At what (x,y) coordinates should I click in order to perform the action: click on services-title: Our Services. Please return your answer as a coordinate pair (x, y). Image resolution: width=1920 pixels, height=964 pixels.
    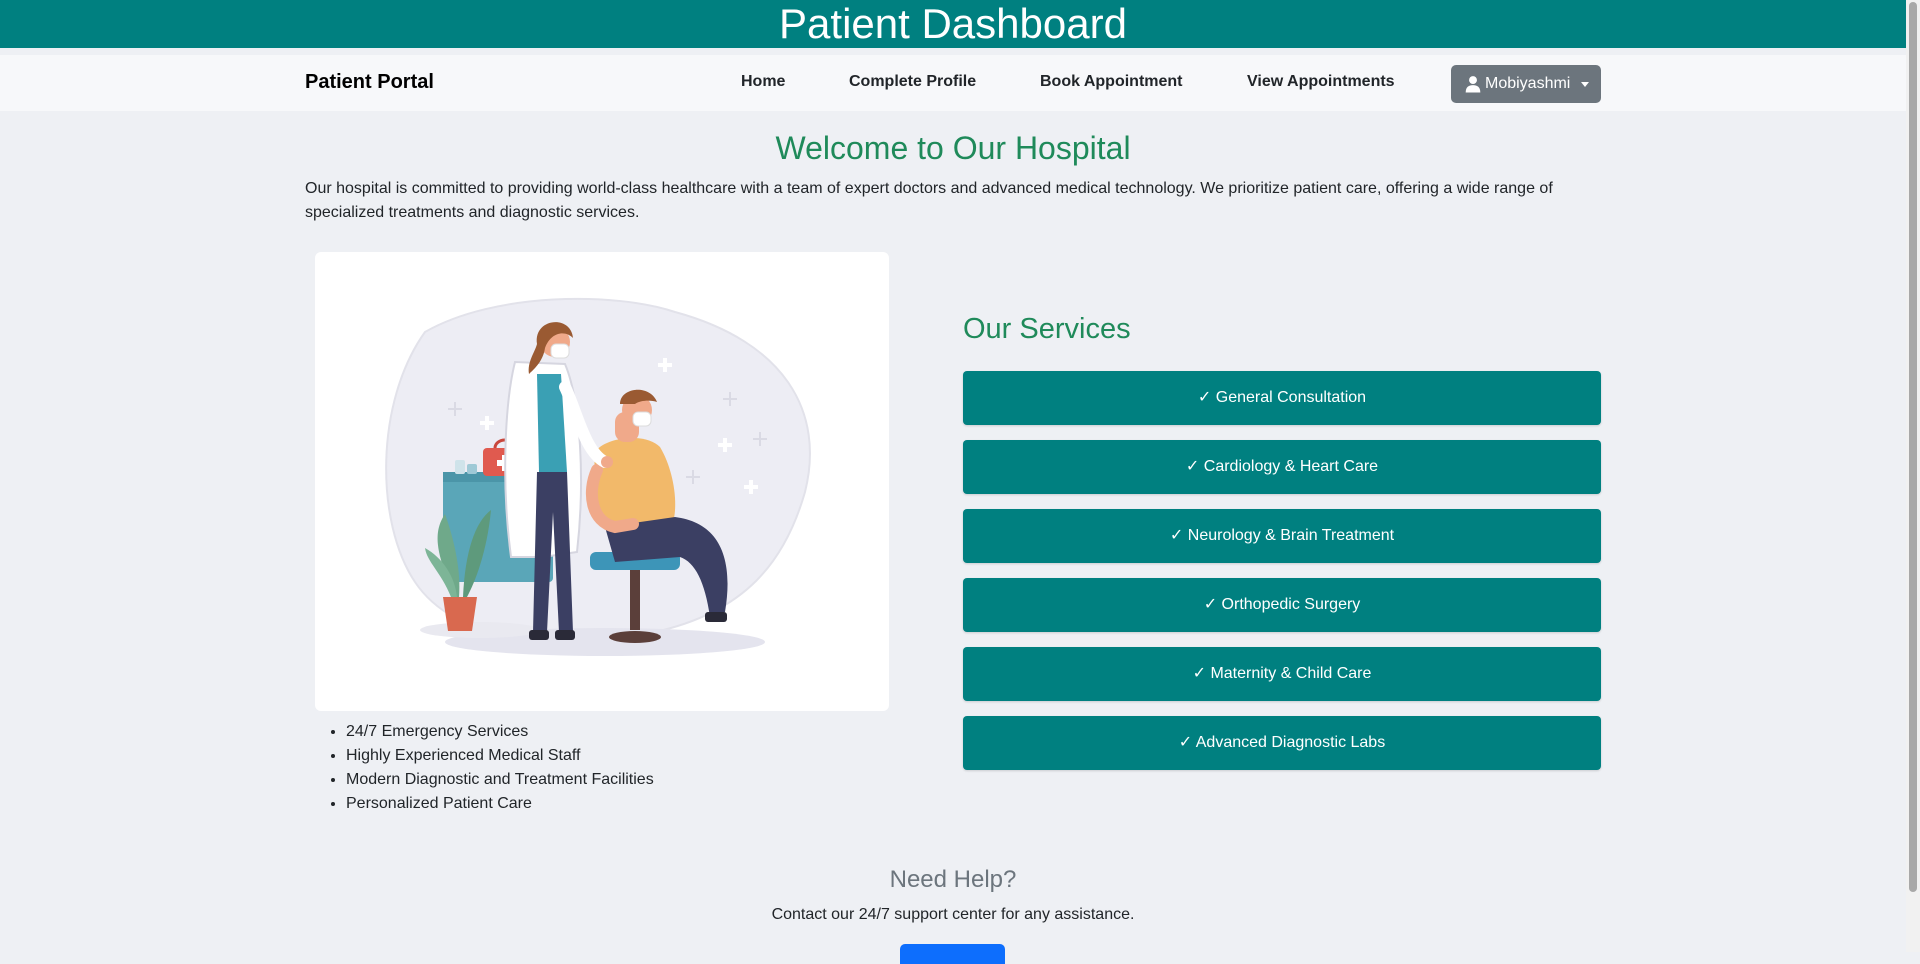
    Looking at the image, I should click on (1047, 329).